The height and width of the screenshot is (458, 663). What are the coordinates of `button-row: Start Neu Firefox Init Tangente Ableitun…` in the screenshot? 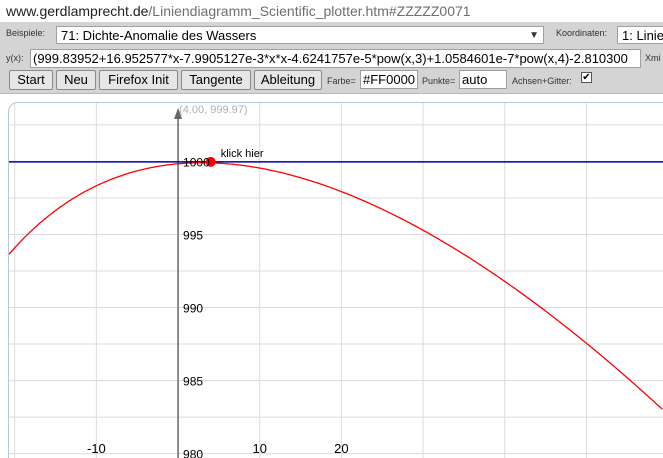 It's located at (331, 79).